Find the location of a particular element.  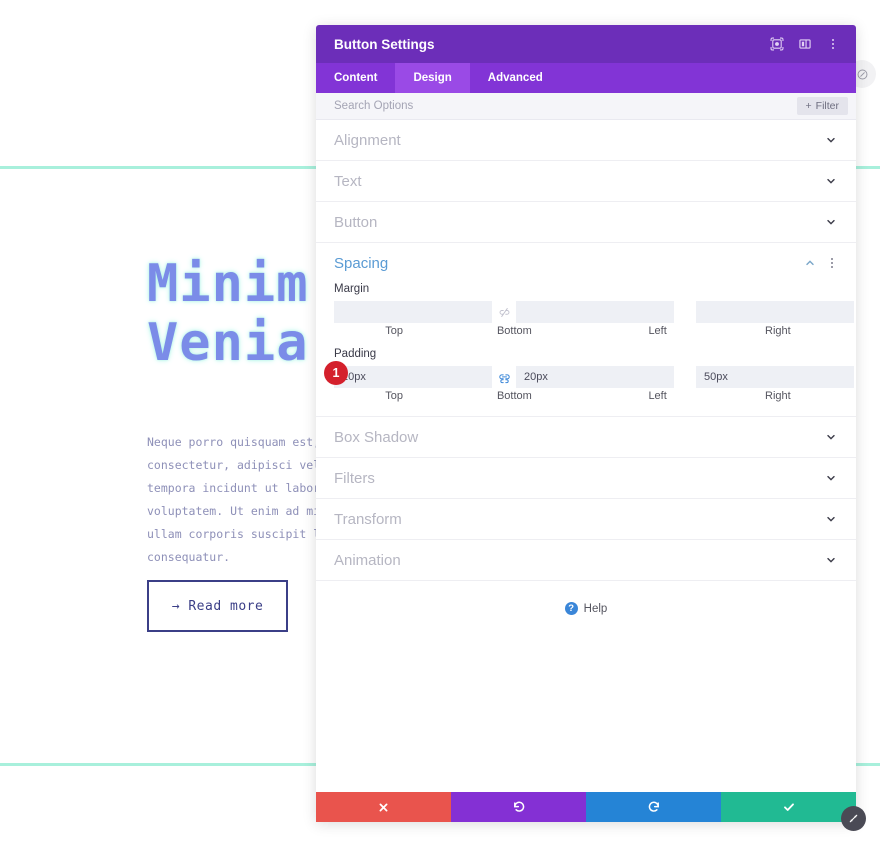

section-transform: Transform is located at coordinates (586, 519).